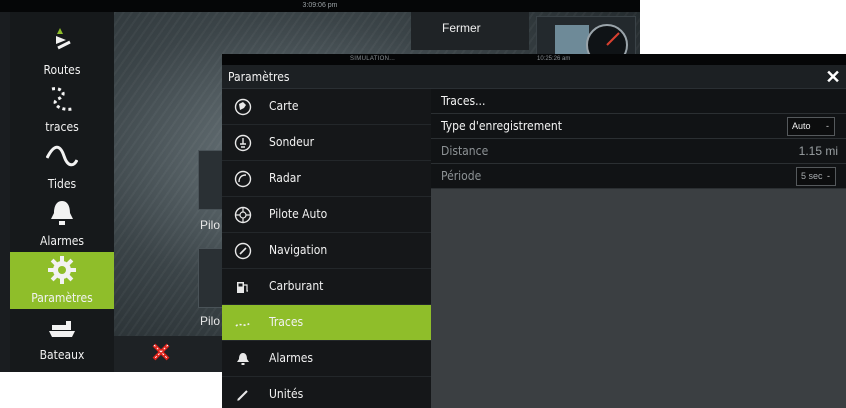  What do you see at coordinates (62, 156) in the screenshot?
I see `tides-icon` at bounding box center [62, 156].